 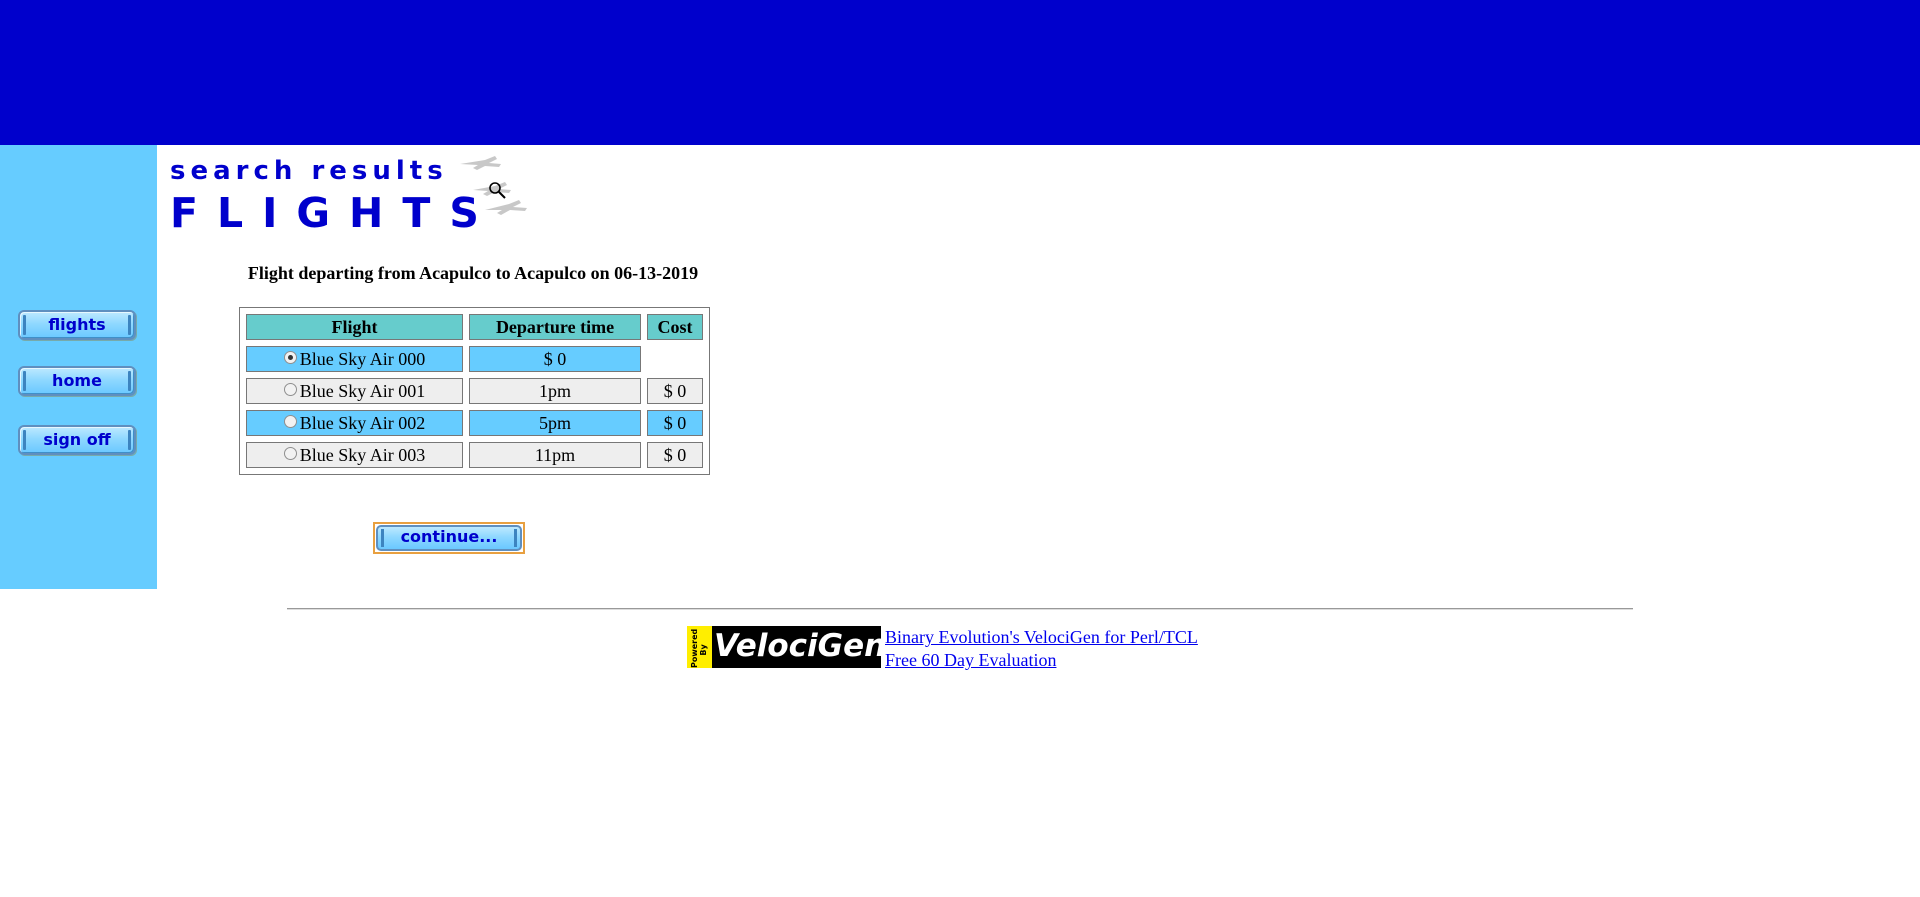 I want to click on flight-cell: Blue Sky Air 000, so click(x=354, y=359).